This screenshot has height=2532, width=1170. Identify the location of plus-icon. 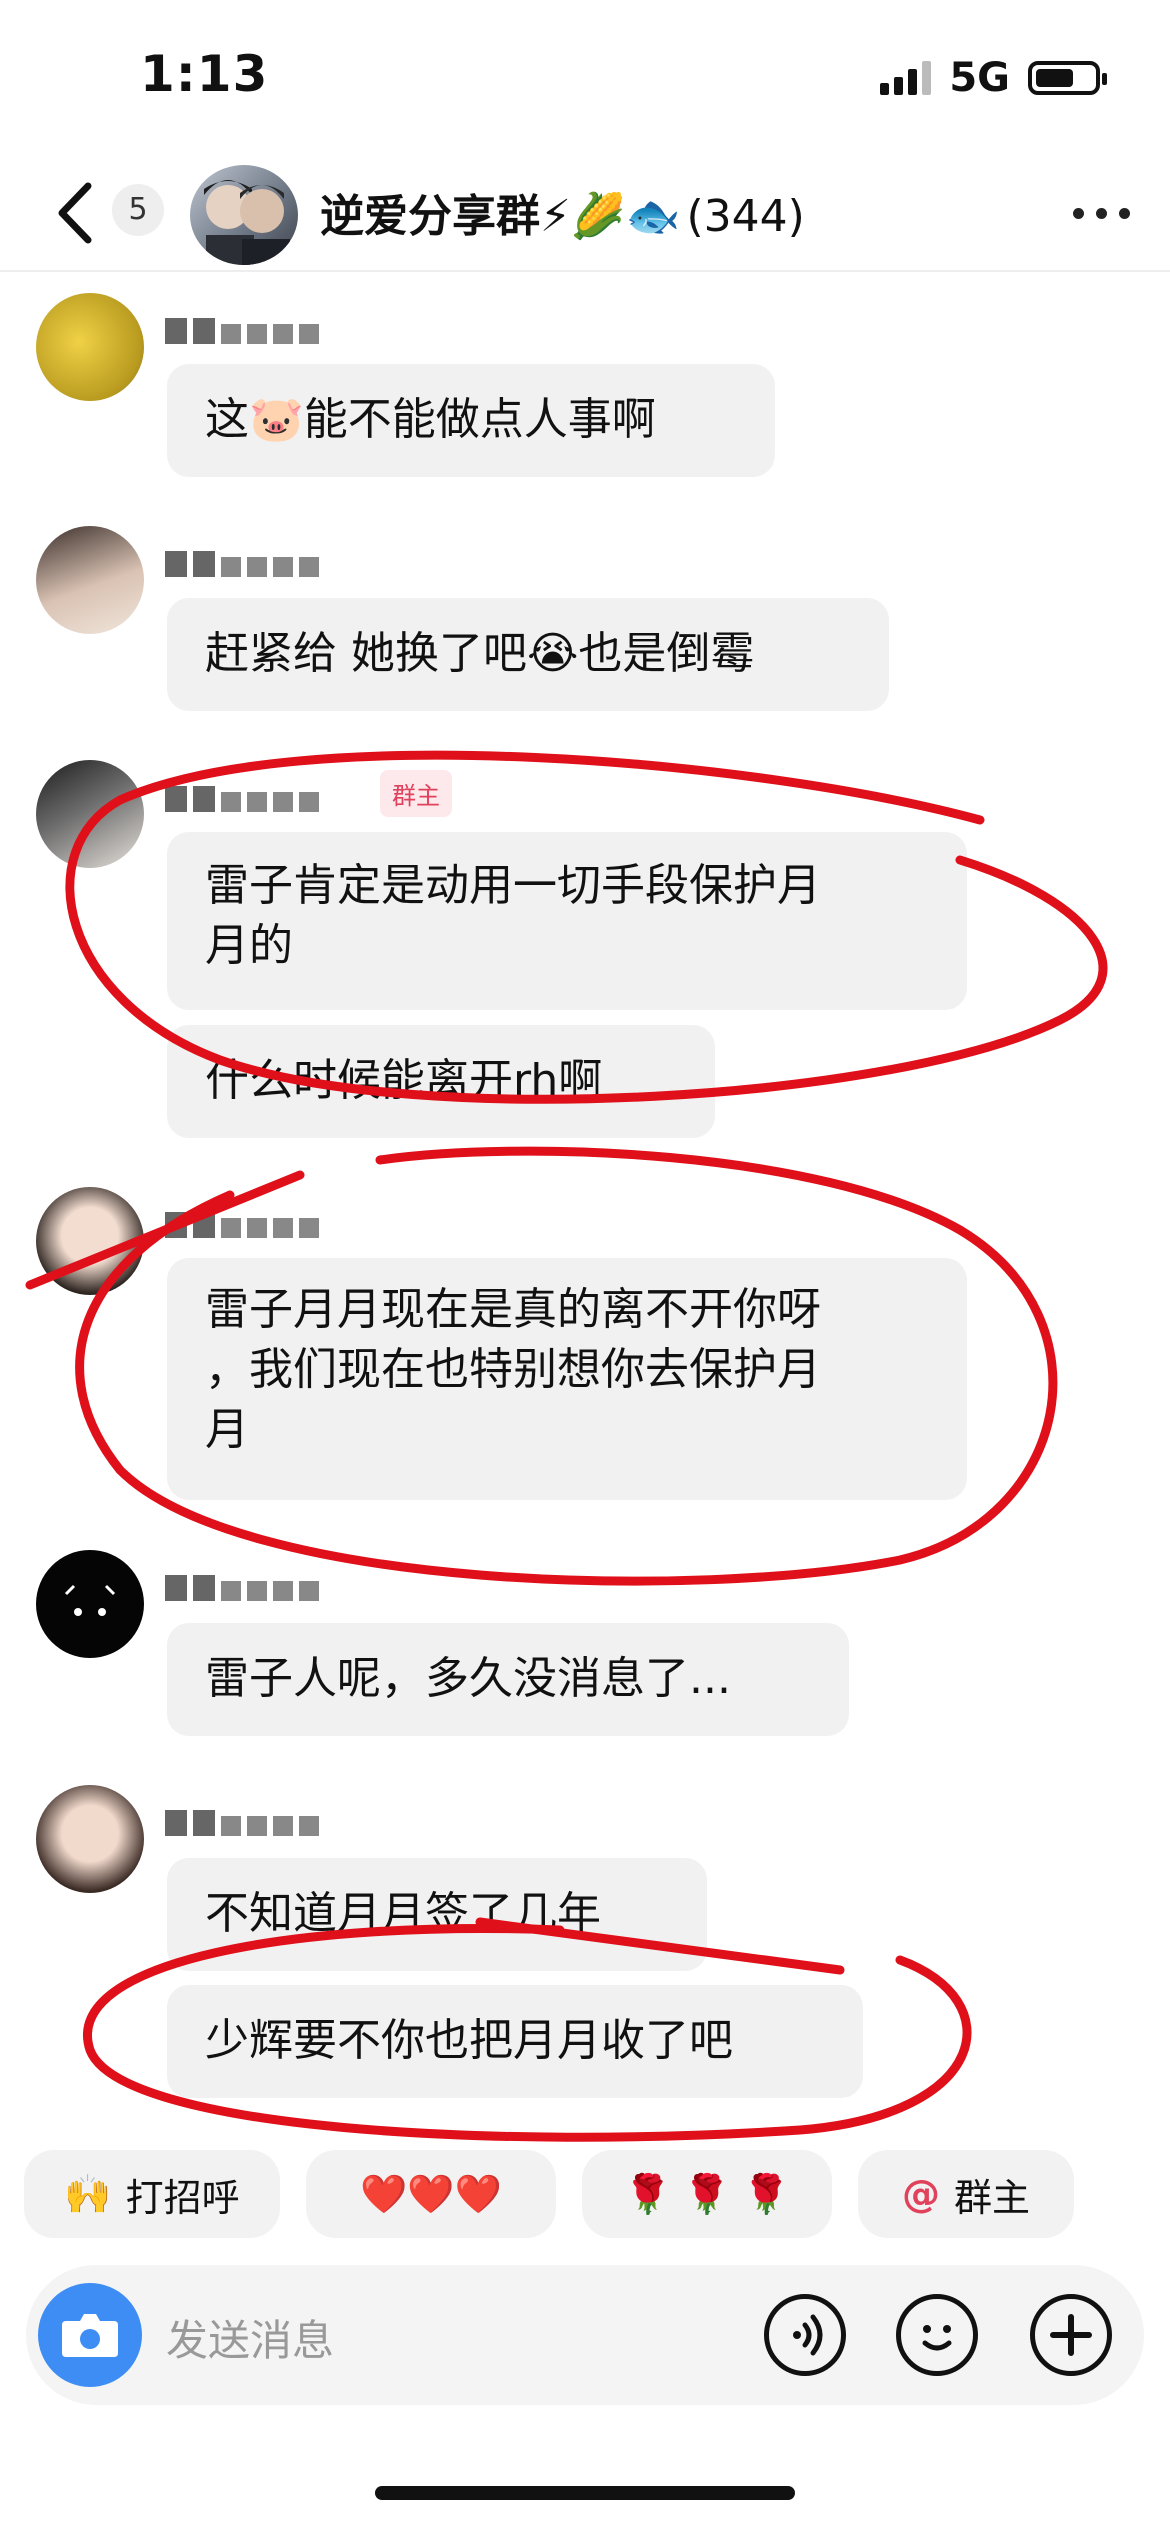
(1071, 2335).